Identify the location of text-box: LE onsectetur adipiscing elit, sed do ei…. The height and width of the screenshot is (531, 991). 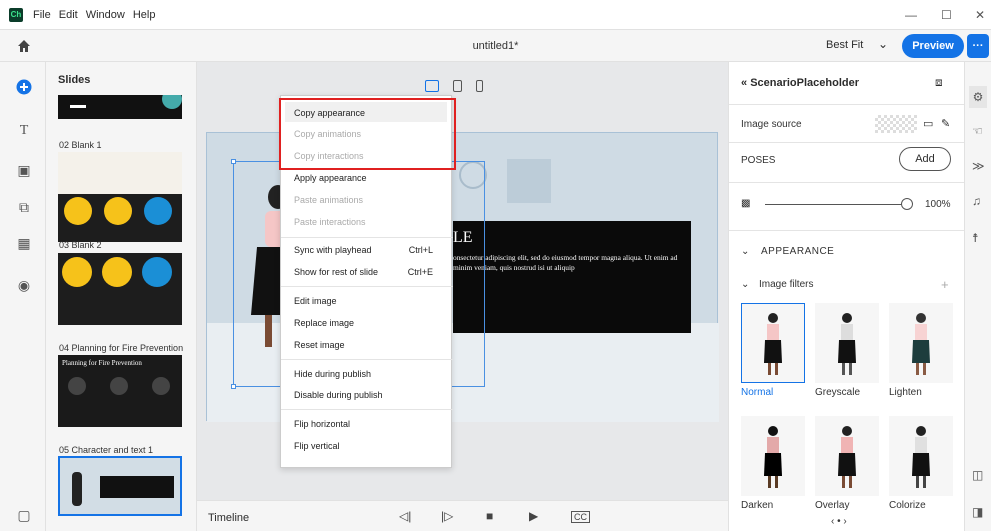
(572, 277).